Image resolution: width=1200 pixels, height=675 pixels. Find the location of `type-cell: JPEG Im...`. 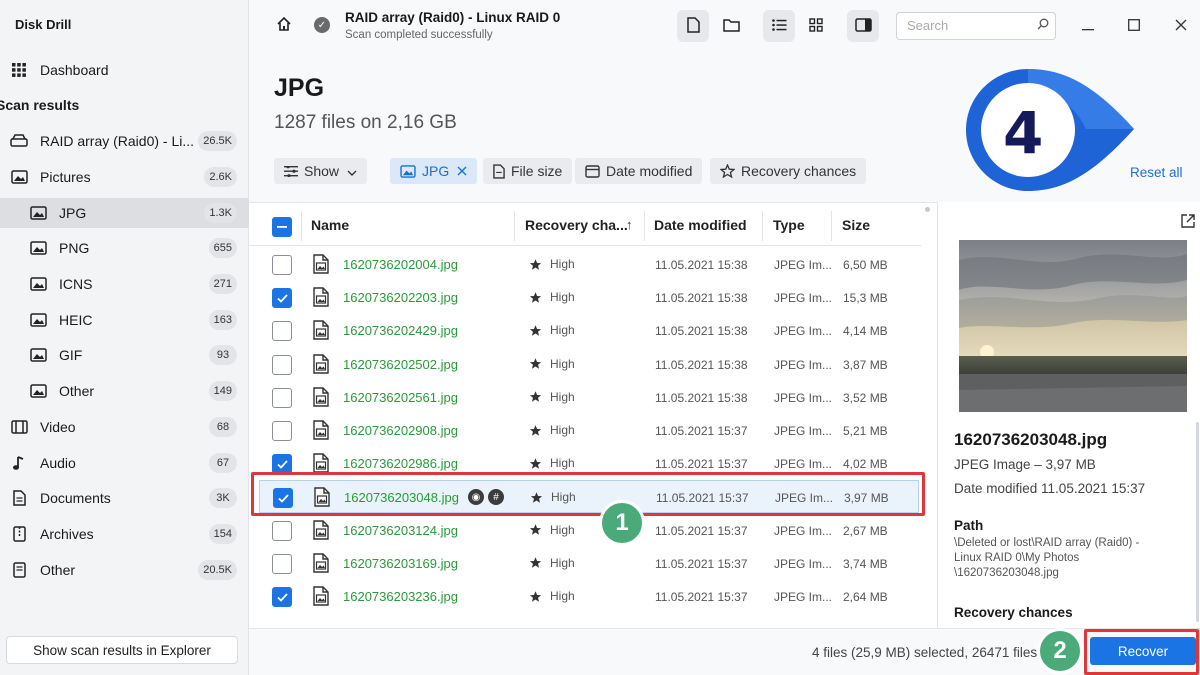

type-cell: JPEG Im... is located at coordinates (803, 563).